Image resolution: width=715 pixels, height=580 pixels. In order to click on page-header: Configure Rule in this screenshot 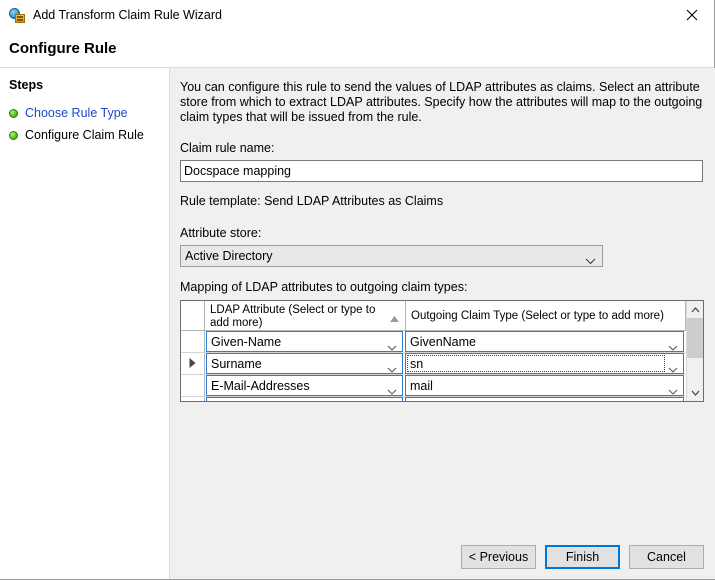, I will do `click(357, 49)`.